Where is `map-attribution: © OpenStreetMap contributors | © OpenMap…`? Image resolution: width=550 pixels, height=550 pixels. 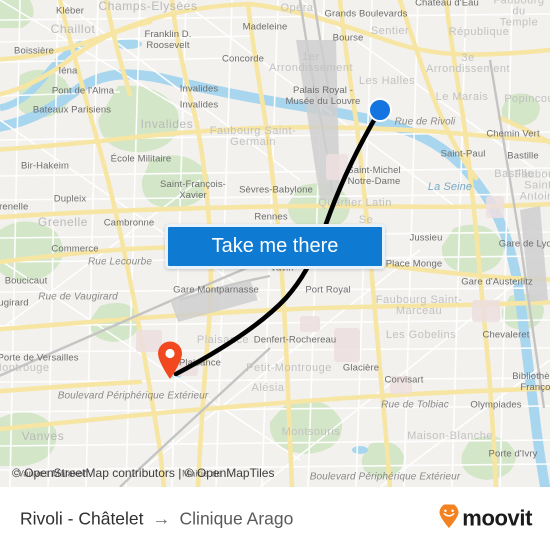 map-attribution: © OpenStreetMap contributors | © OpenMap… is located at coordinates (143, 473).